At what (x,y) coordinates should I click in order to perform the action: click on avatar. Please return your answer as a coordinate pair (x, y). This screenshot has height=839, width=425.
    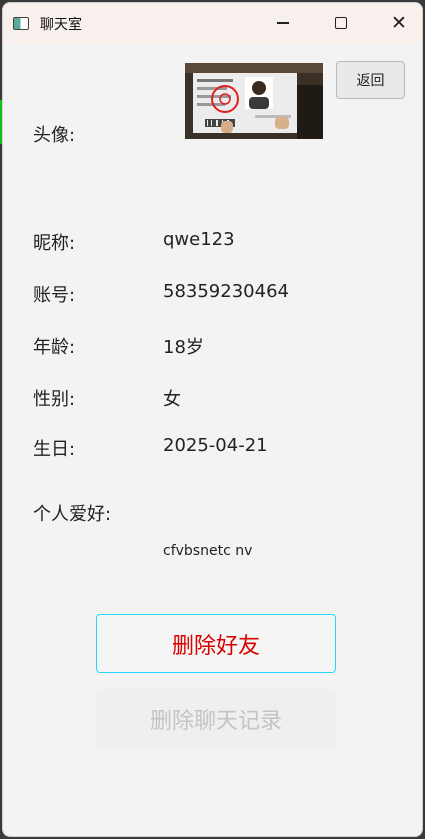
    Looking at the image, I should click on (254, 101).